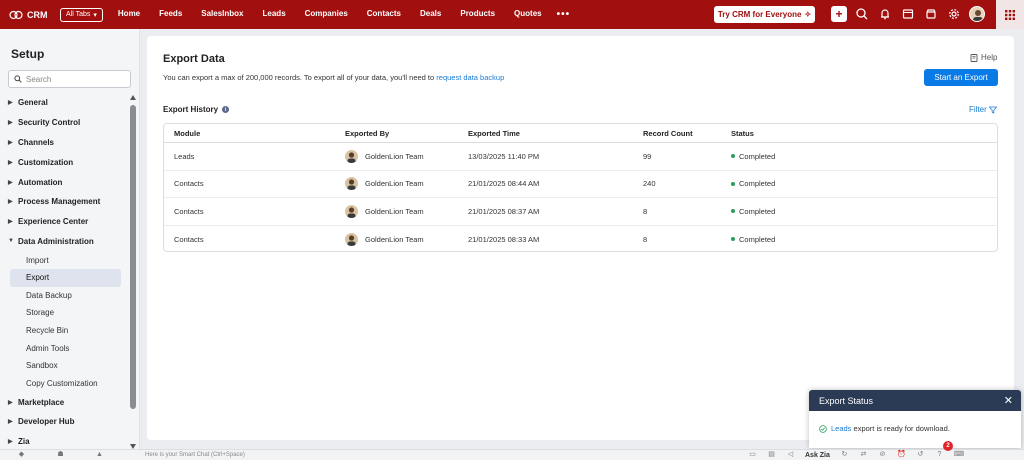 This screenshot has width=1024, height=460. I want to click on all-tabs-dropdown: All Tabs ▾, so click(81, 14).